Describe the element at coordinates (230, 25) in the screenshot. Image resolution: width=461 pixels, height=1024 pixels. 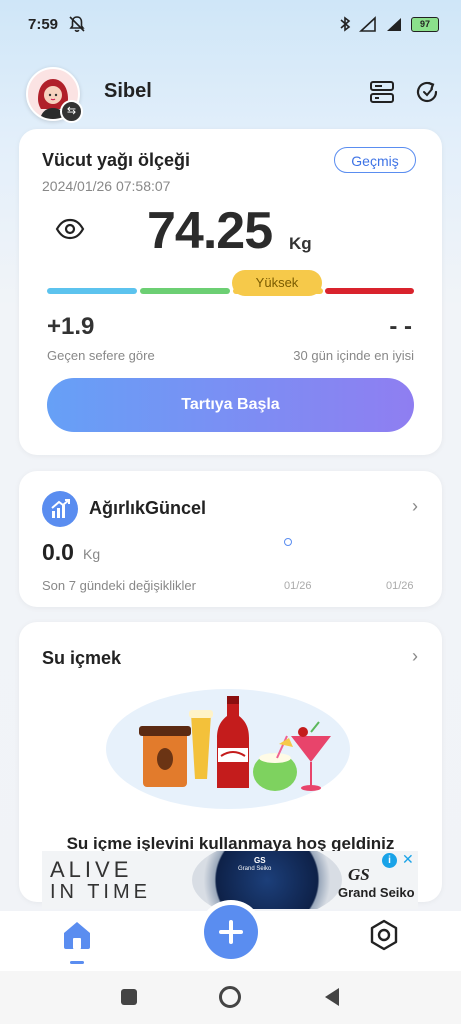
I see `status-bar: 7:59 97` at that location.